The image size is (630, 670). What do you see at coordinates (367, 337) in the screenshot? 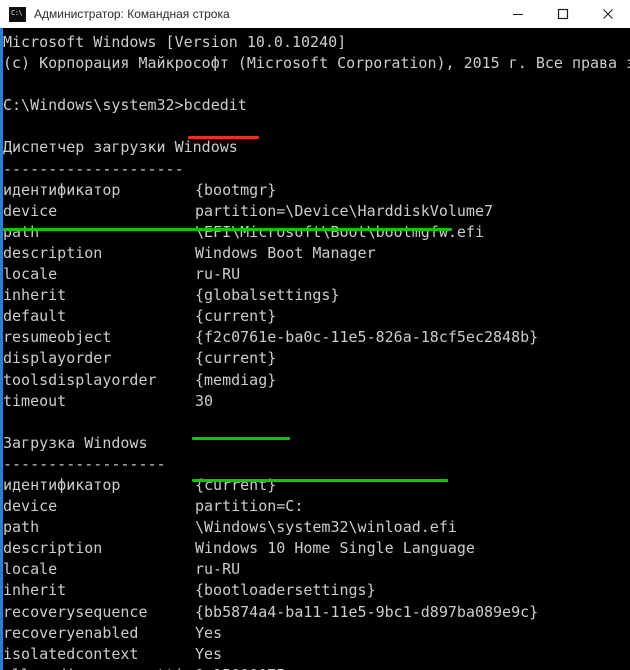
I see `entry-value: {f2c0761e-ba0c-11e5-826a-18cf5ec2848b}` at bounding box center [367, 337].